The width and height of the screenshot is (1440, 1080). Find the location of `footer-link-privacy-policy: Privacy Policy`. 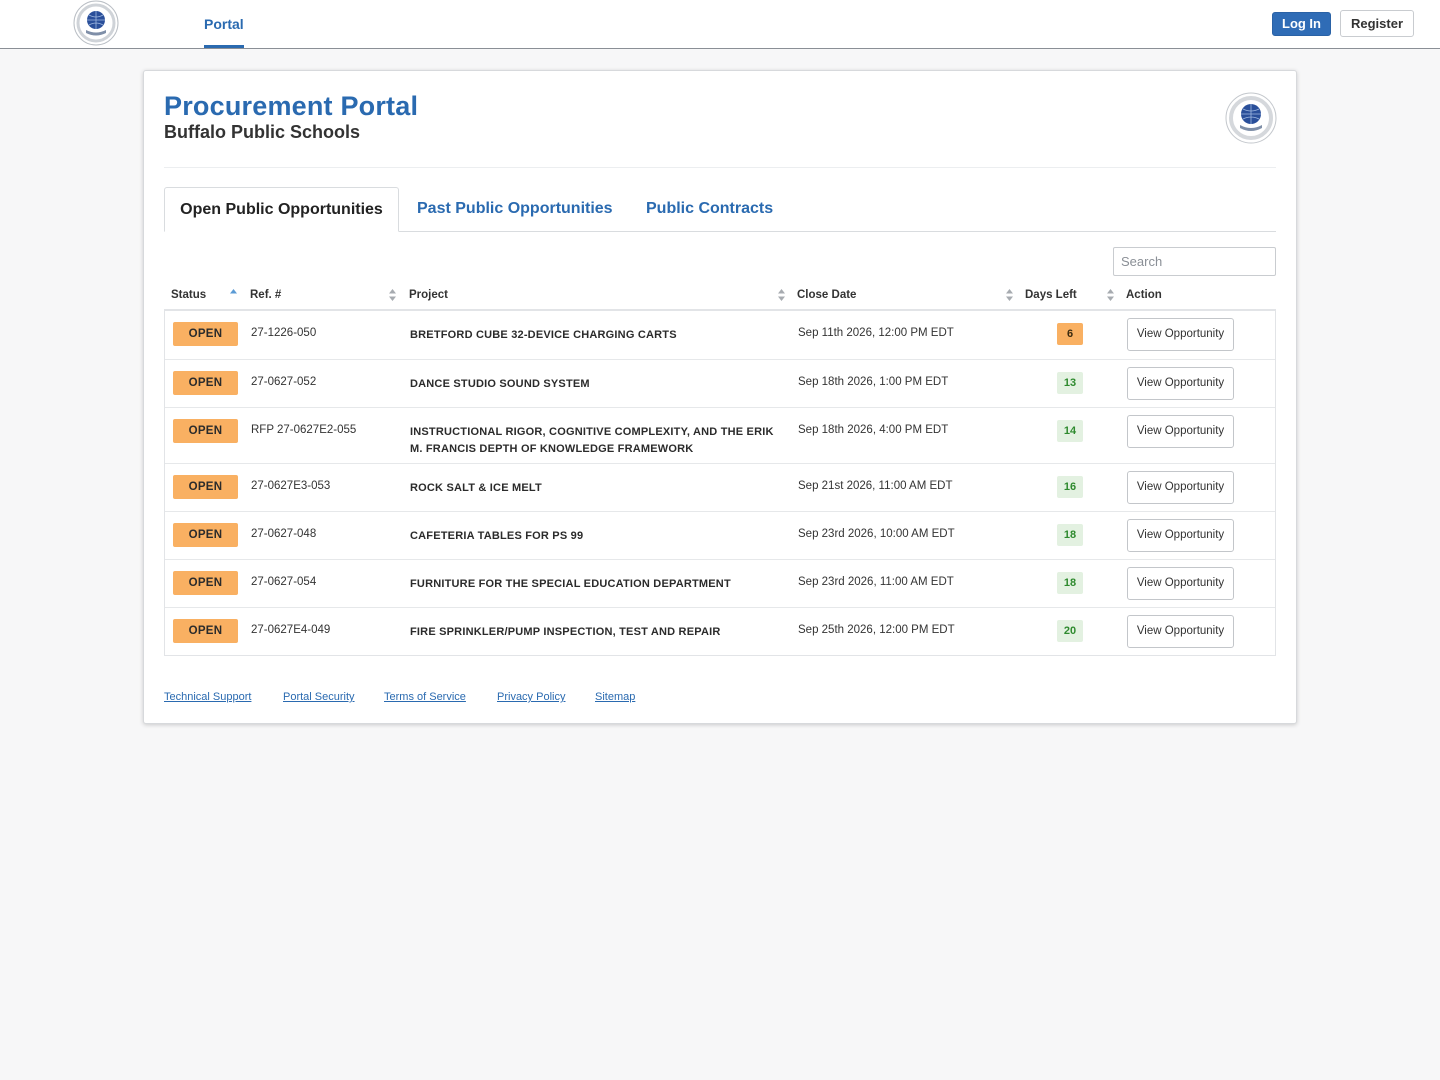

footer-link-privacy-policy: Privacy Policy is located at coordinates (531, 697).